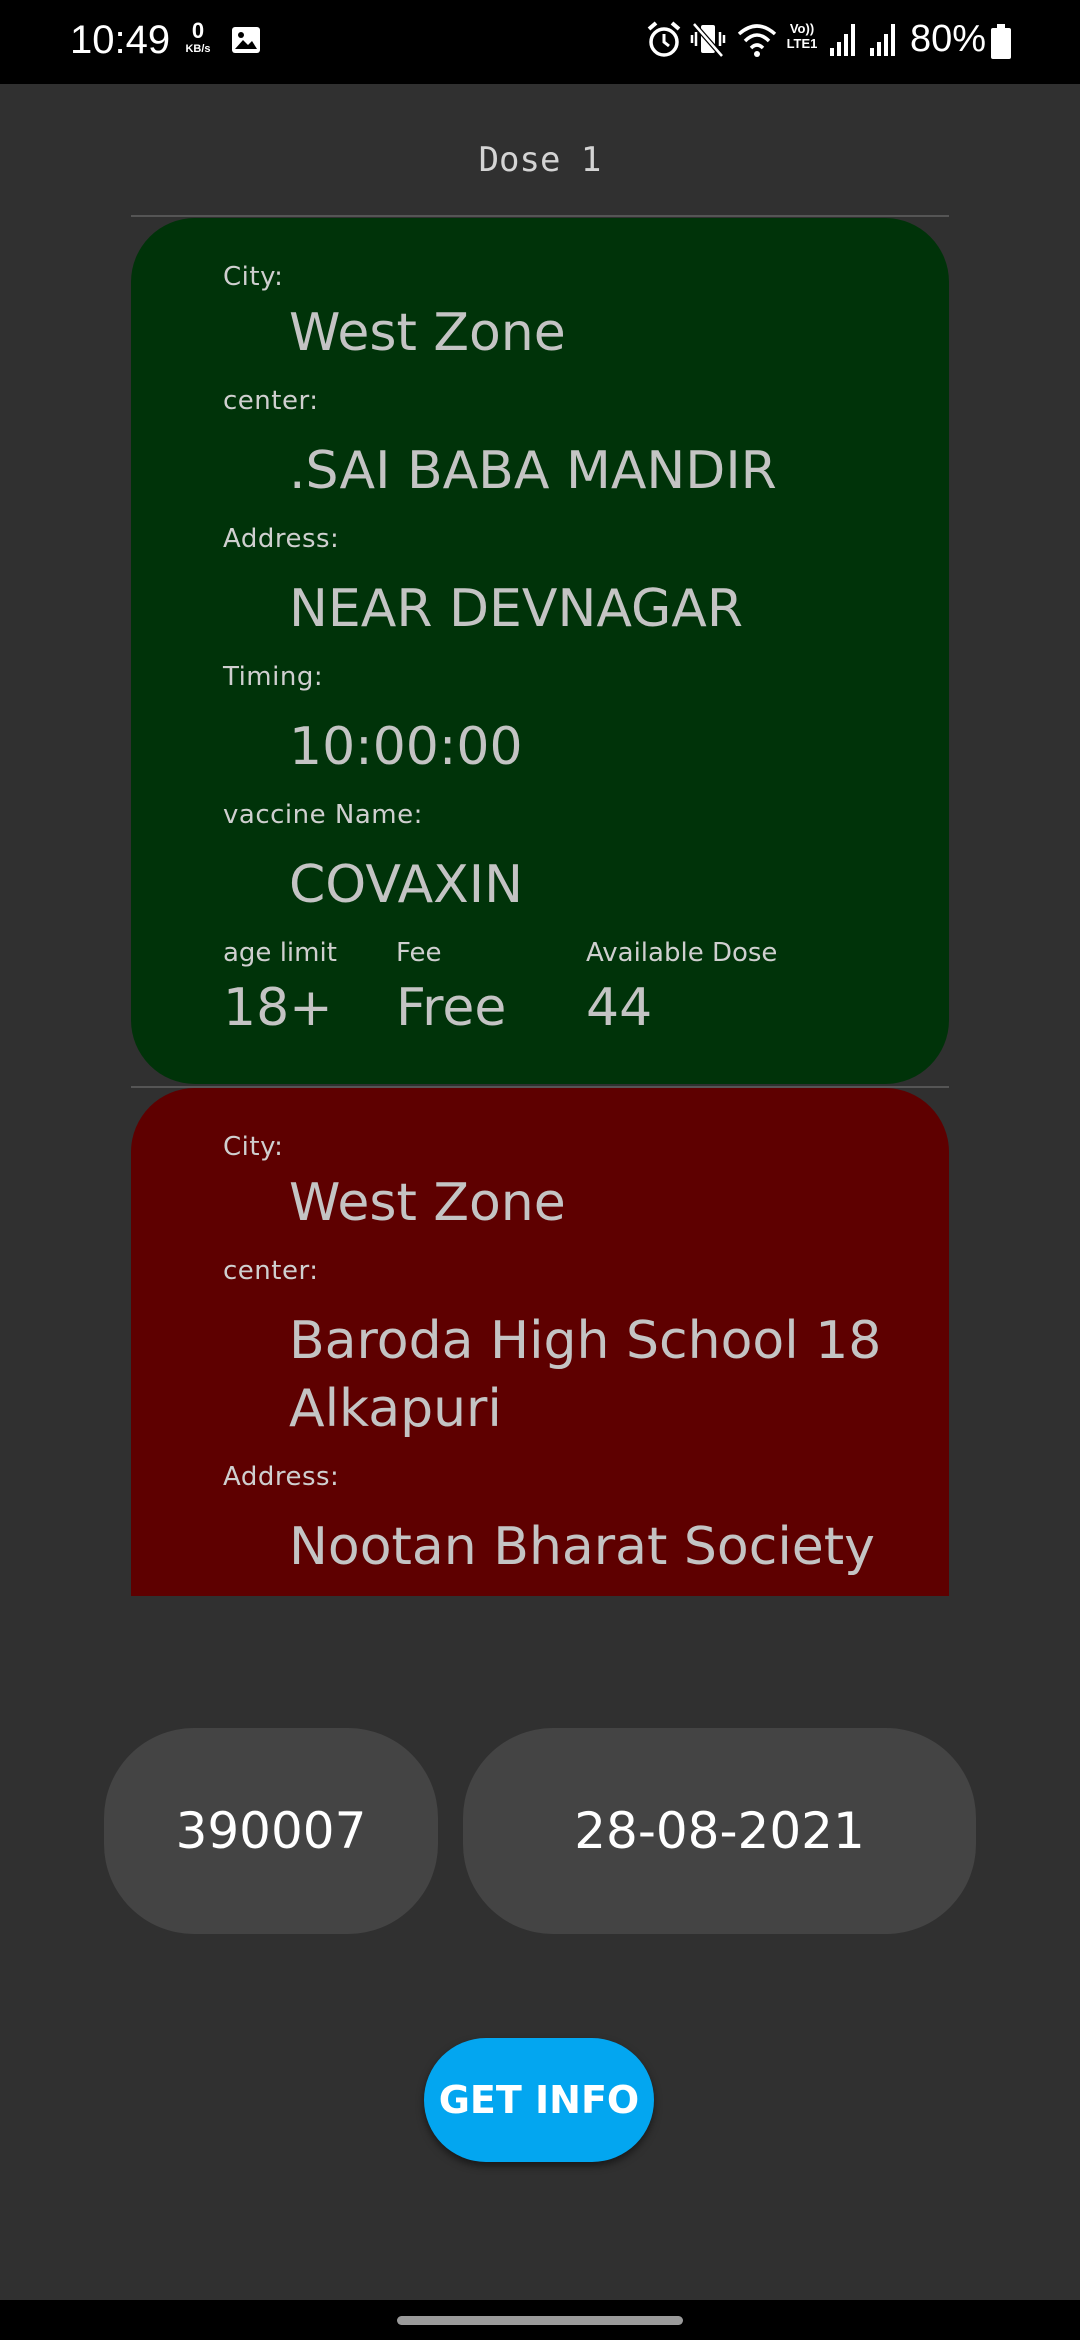 The image size is (1080, 2340). What do you see at coordinates (273, 677) in the screenshot?
I see `timing-label: Timing:` at bounding box center [273, 677].